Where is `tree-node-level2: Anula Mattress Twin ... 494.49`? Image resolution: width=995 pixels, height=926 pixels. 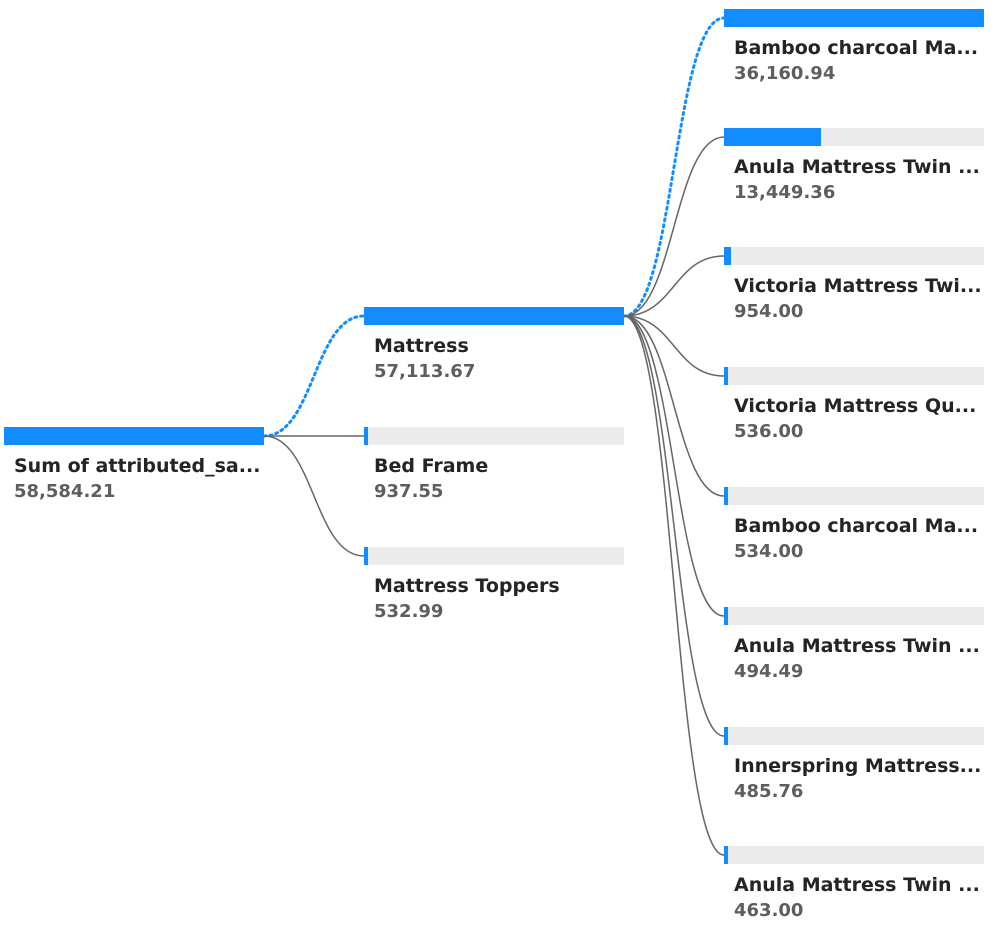
tree-node-level2: Anula Mattress Twin ... 494.49 is located at coordinates (854, 644).